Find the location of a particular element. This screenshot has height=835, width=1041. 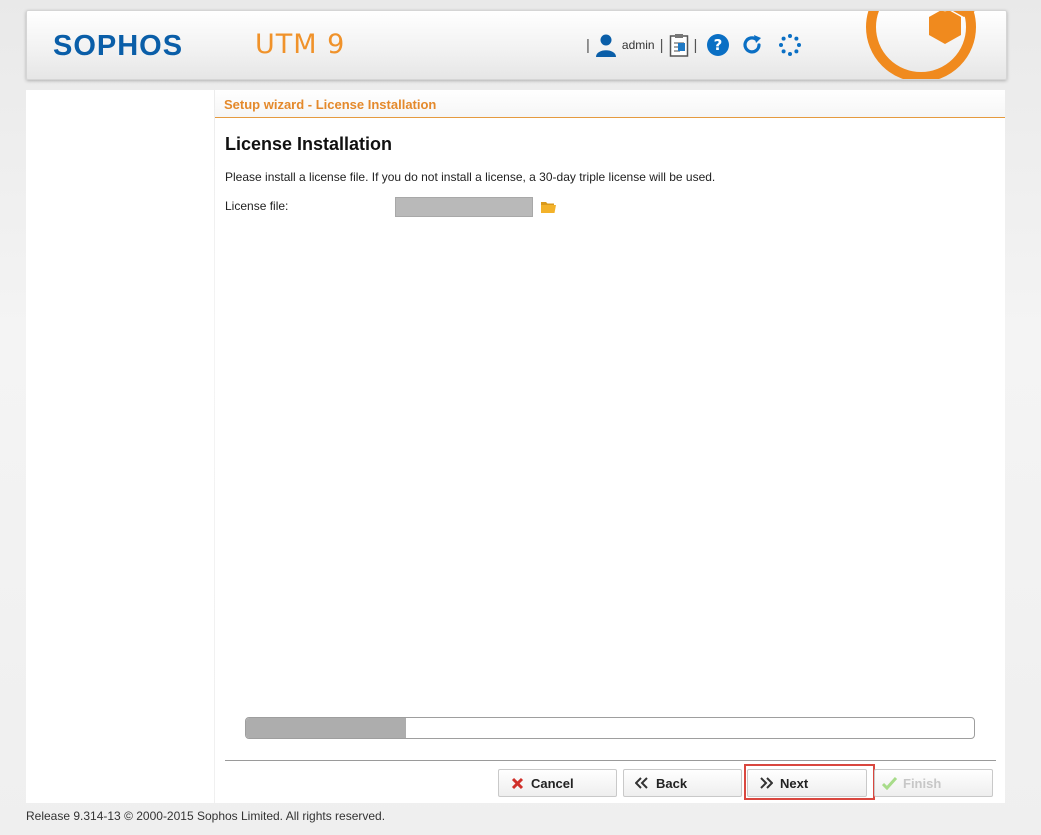

cancel-button: Cancel is located at coordinates (557, 783).